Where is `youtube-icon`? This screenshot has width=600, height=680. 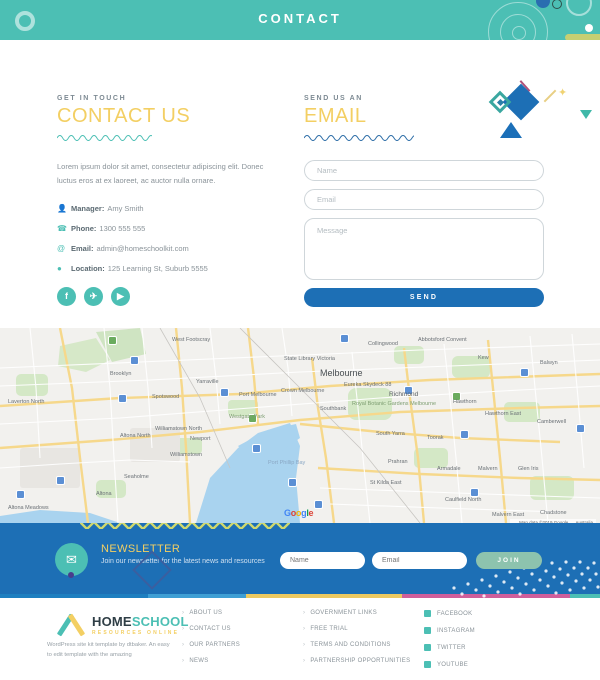 youtube-icon is located at coordinates (427, 664).